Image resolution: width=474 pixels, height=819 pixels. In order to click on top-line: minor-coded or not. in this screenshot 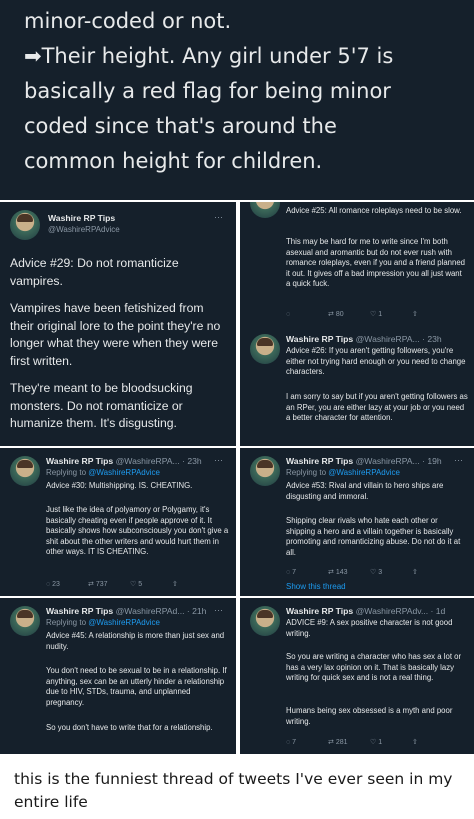, I will do `click(128, 21)`.